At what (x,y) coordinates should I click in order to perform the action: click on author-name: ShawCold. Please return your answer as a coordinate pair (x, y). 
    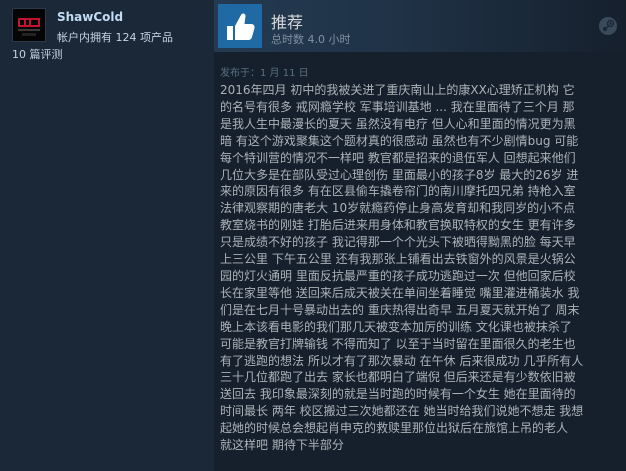
    Looking at the image, I should click on (90, 17).